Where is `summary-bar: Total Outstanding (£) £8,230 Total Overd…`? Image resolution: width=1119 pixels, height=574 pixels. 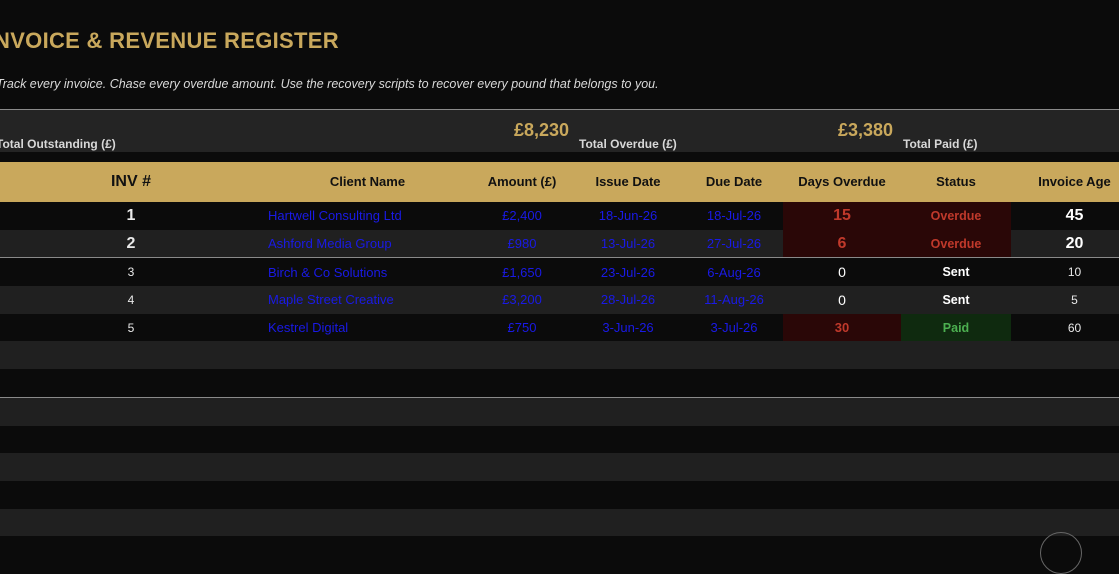 summary-bar: Total Outstanding (£) £8,230 Total Overd… is located at coordinates (559, 131).